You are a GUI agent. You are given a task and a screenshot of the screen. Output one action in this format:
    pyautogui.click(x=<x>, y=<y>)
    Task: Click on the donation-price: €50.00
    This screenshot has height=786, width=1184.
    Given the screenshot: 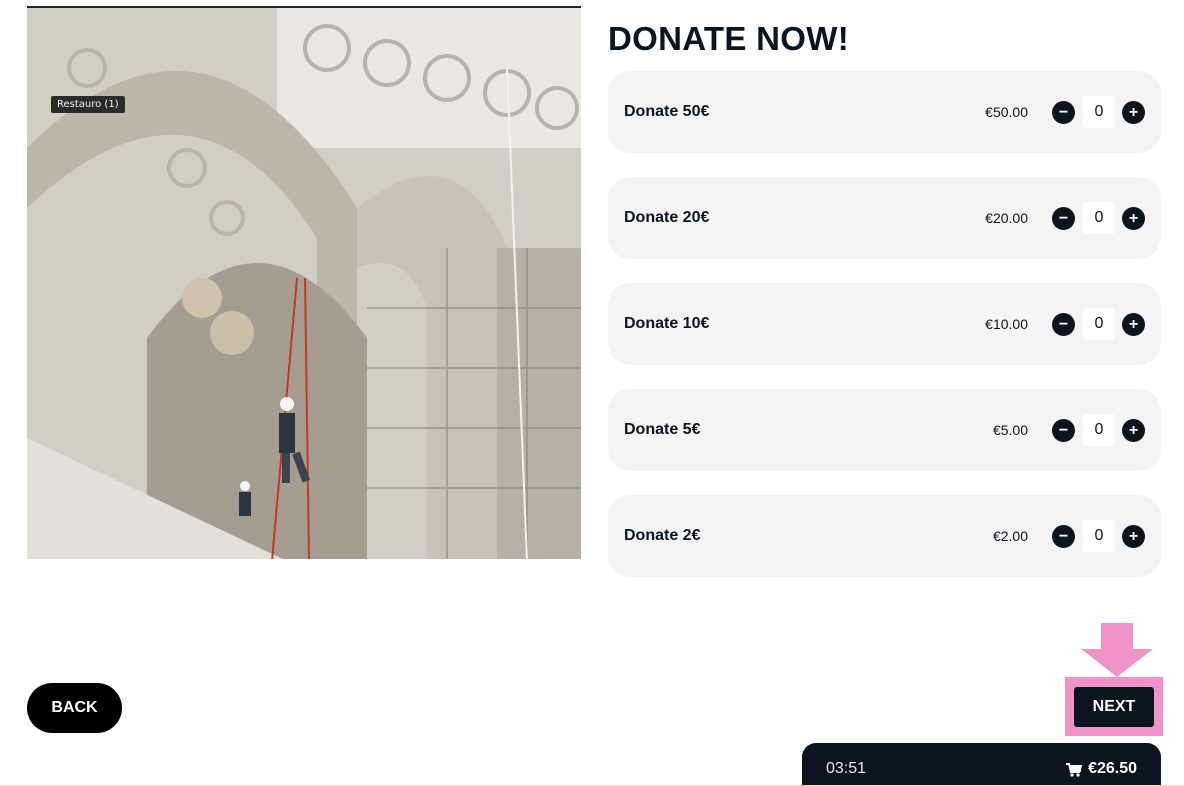 What is the action you would take?
    pyautogui.click(x=1006, y=112)
    